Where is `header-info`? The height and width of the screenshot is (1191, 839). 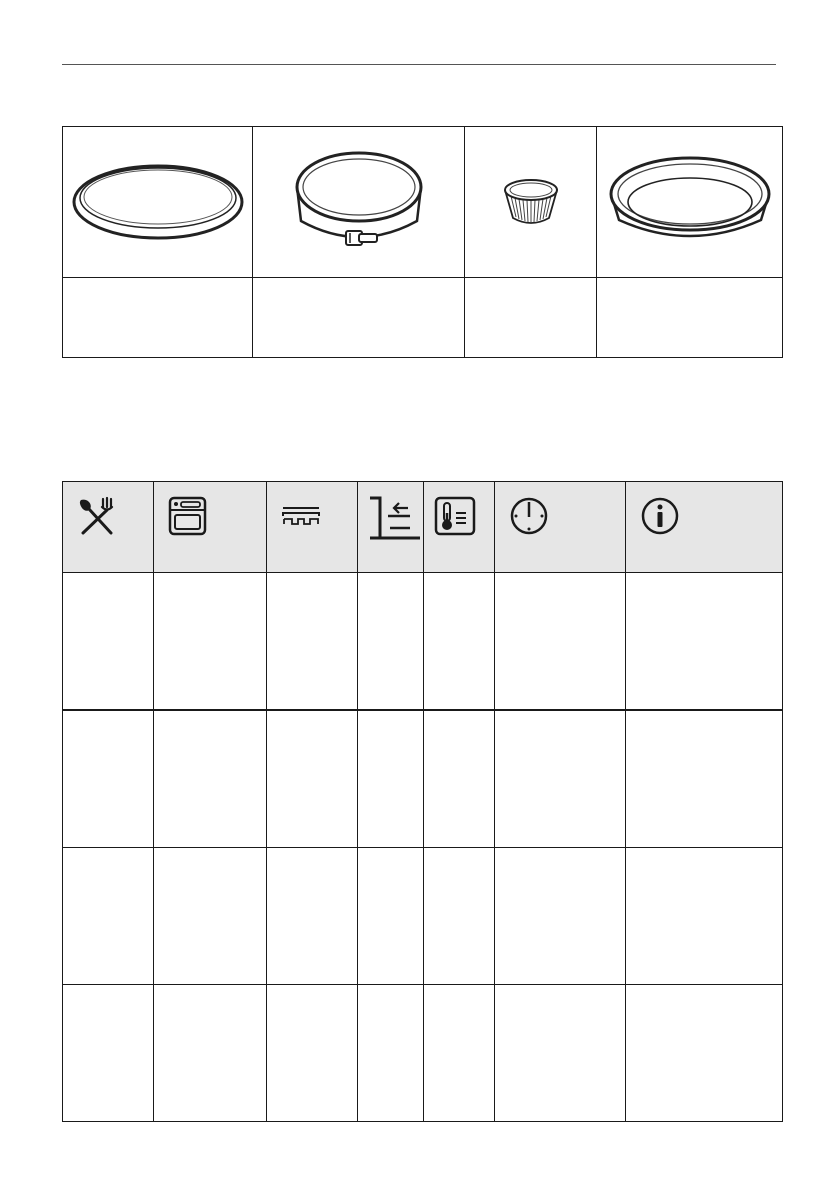 header-info is located at coordinates (704, 527).